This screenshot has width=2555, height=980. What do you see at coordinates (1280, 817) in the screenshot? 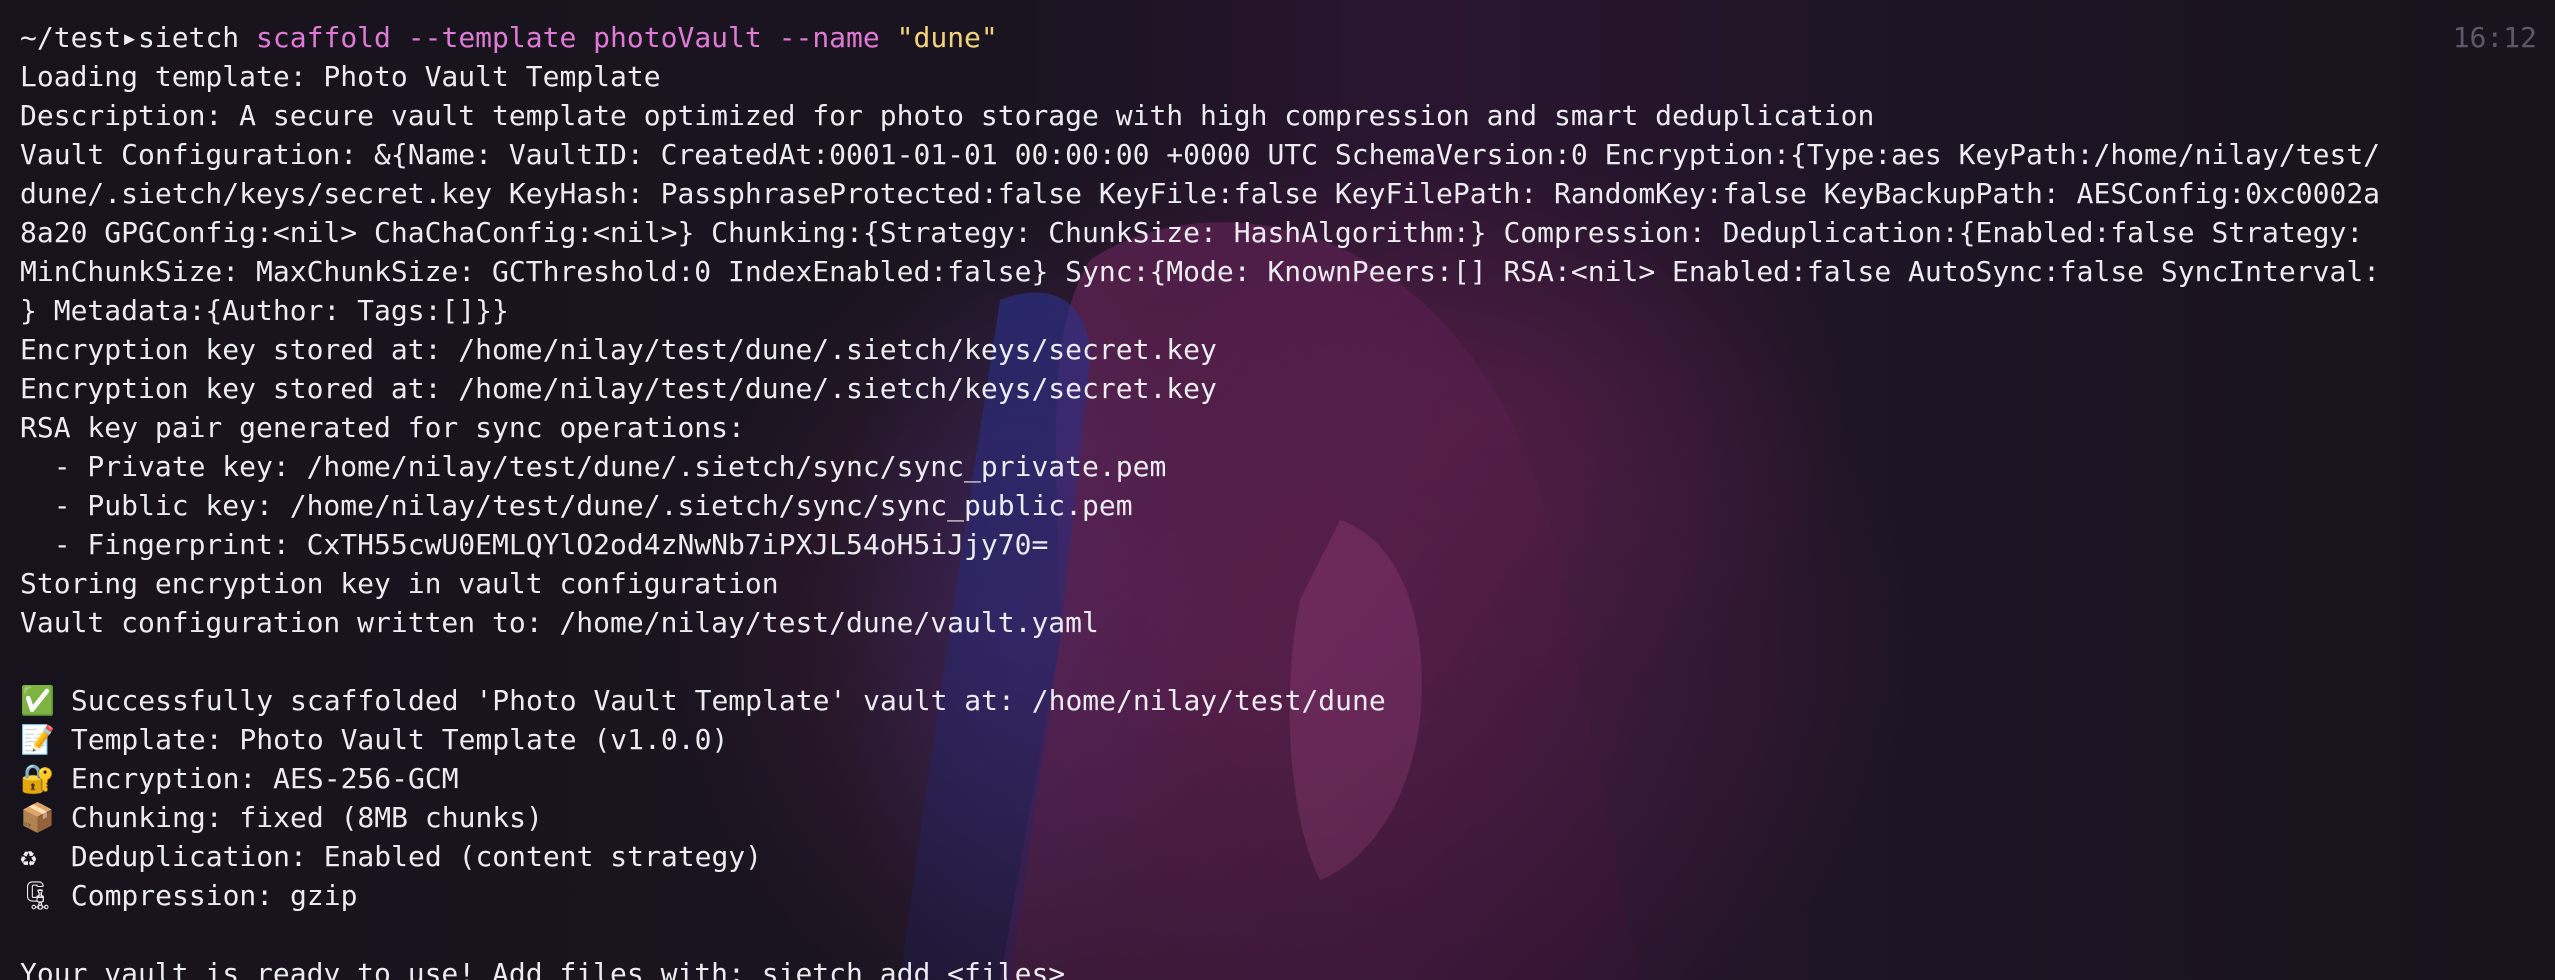
I see `summary-line-chunking: 📦 Chunking: fixed (8MB chunks)` at bounding box center [1280, 817].